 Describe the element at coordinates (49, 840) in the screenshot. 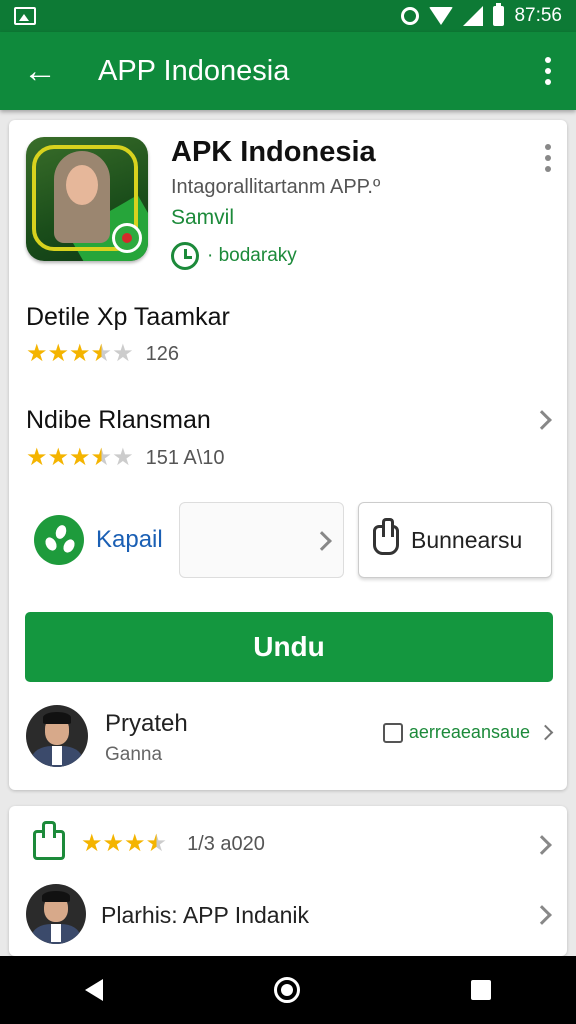

I see `thumbs-up-icon` at that location.